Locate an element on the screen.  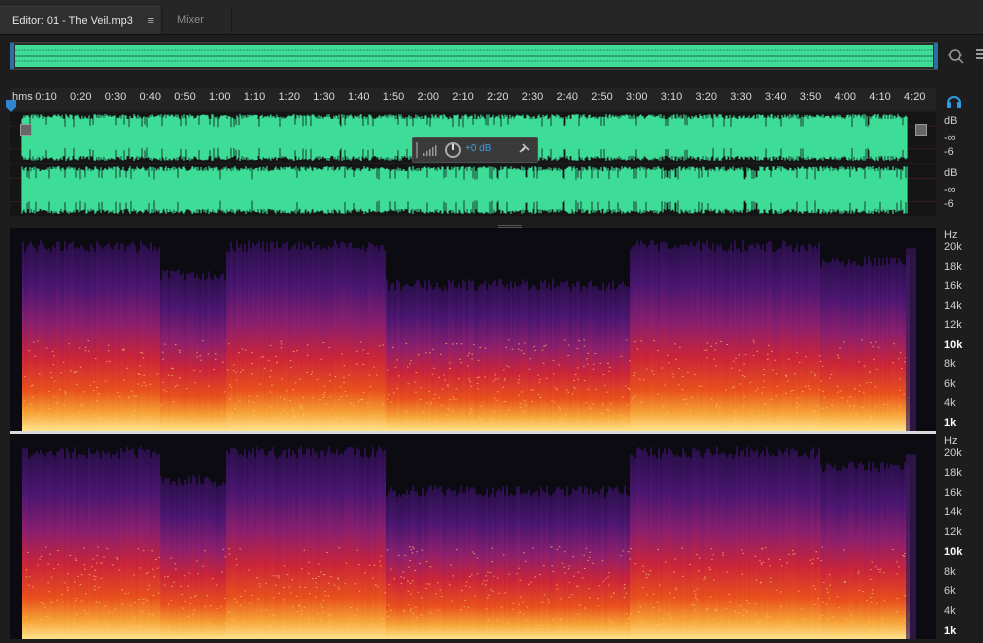
db-scale-left: dB -∞ -6 is located at coordinates (960, 137).